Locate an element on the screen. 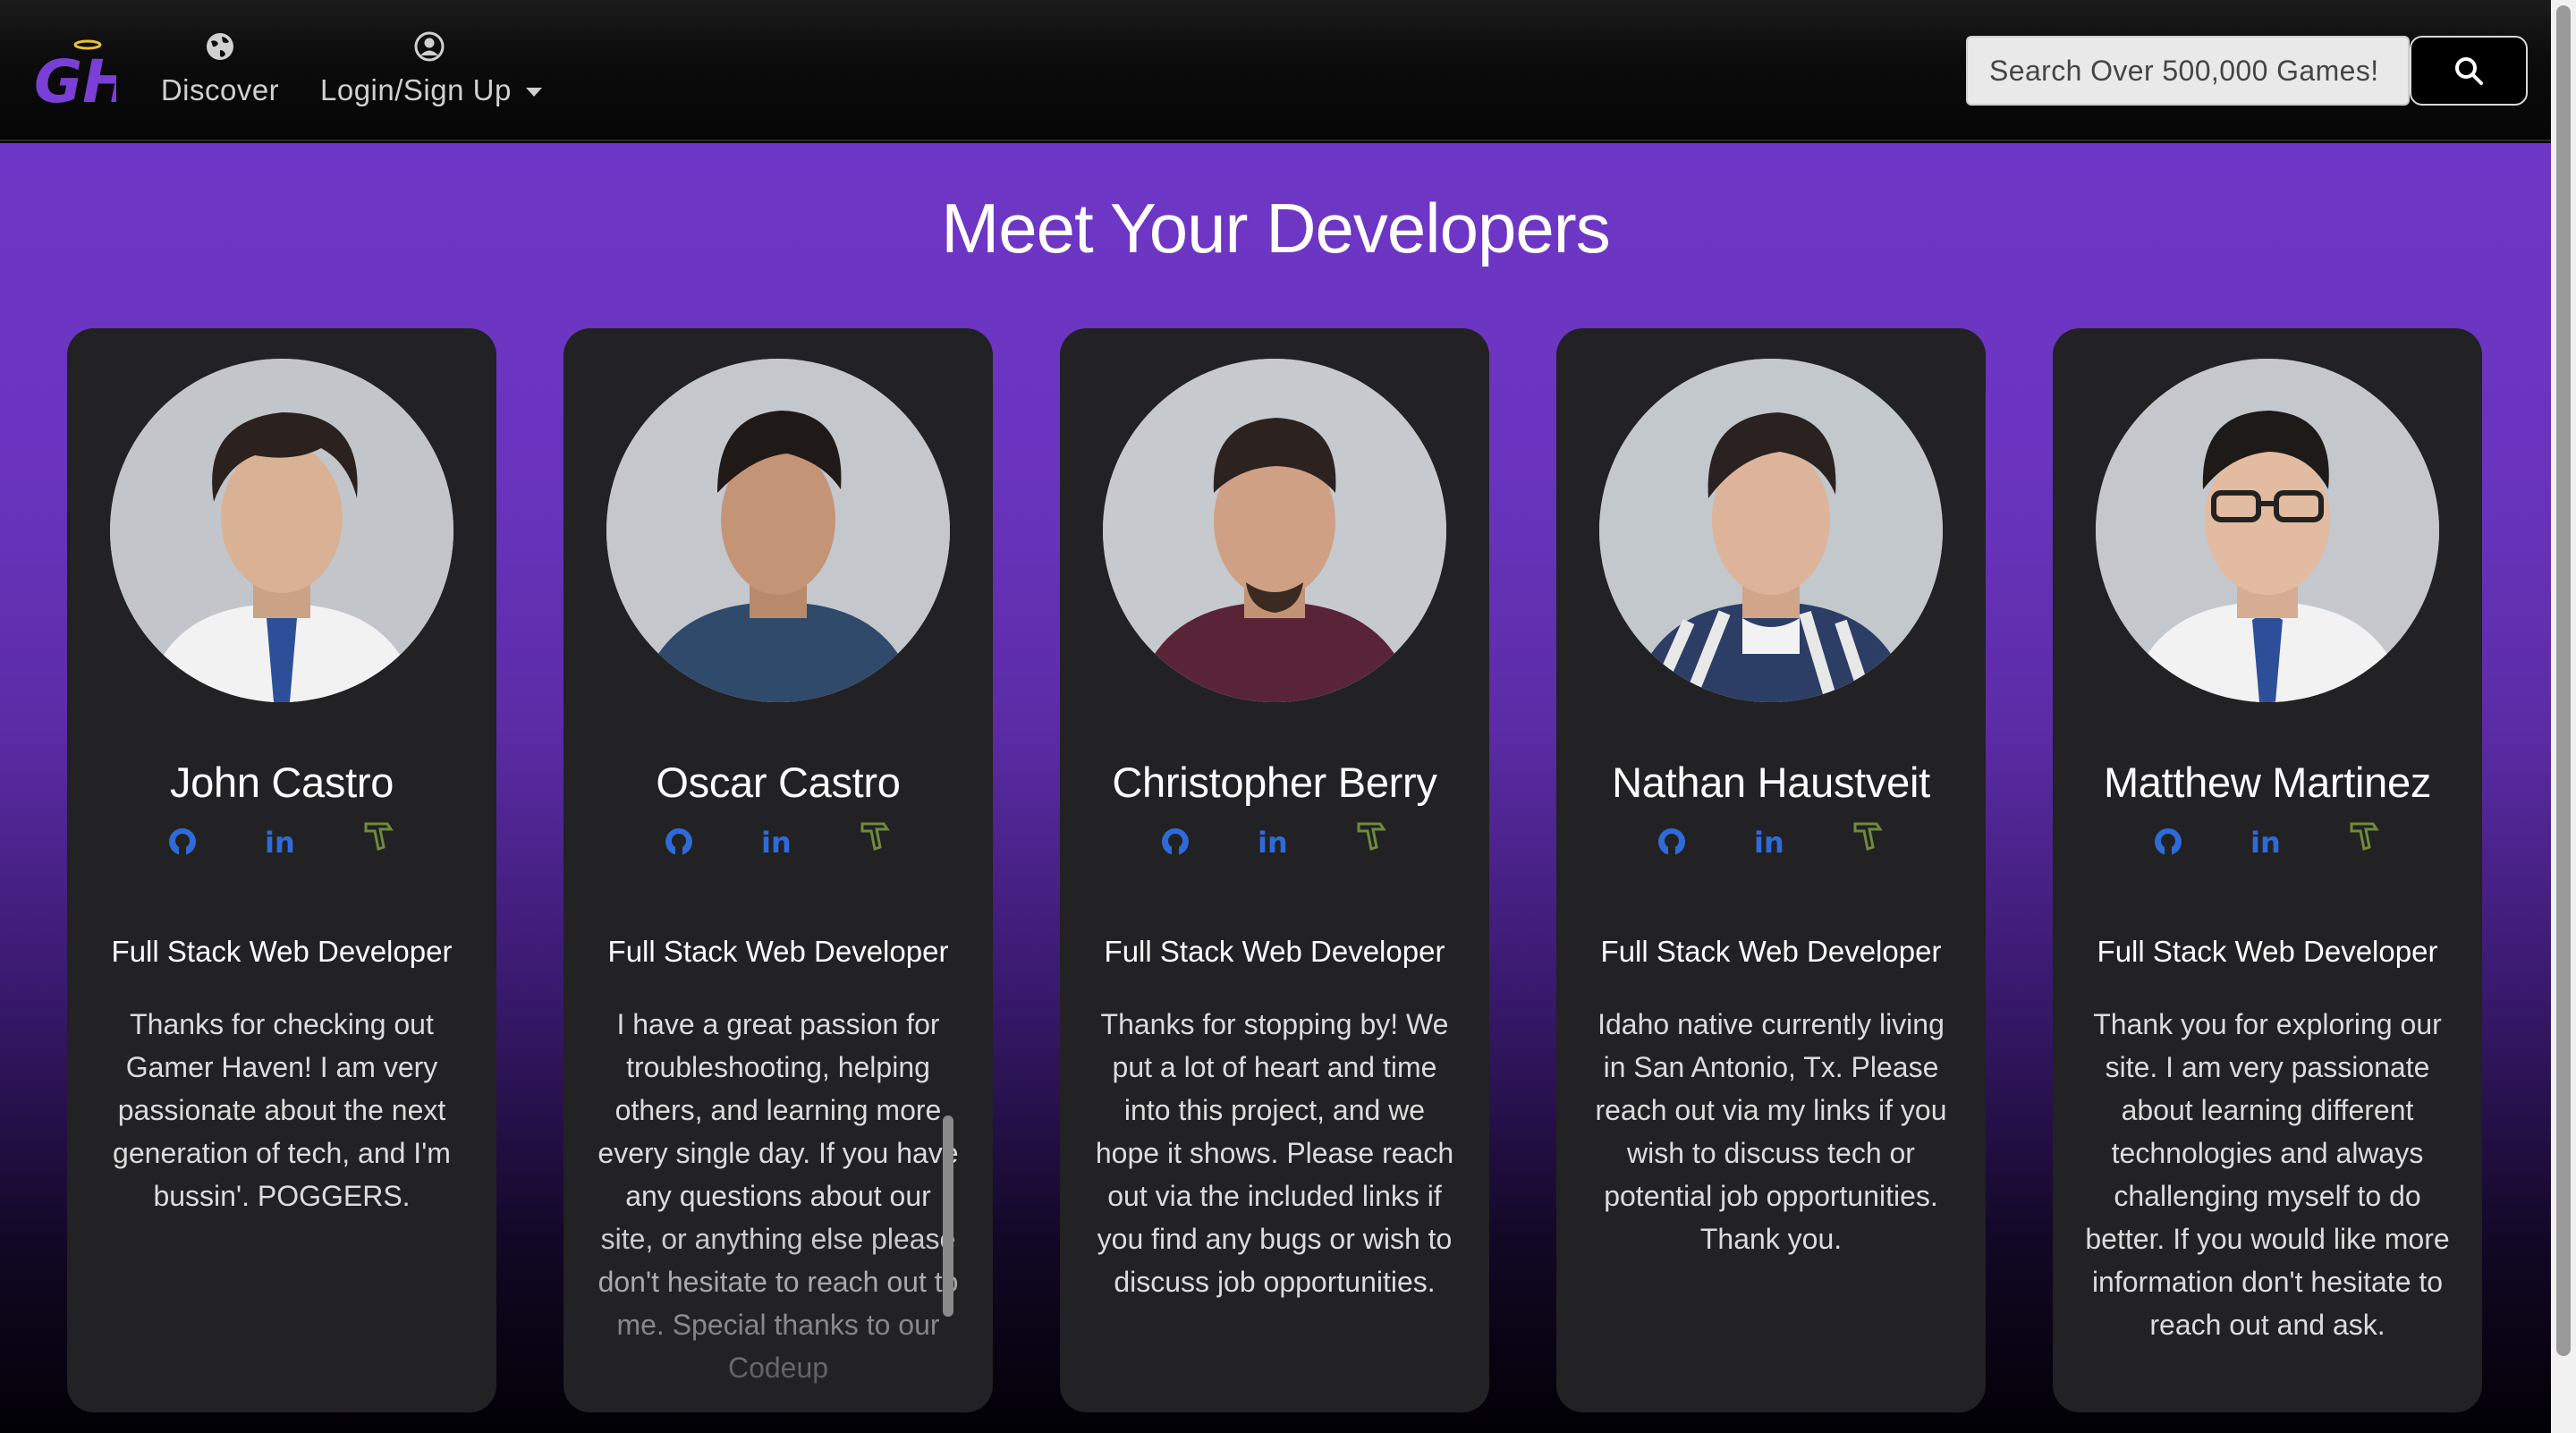 The height and width of the screenshot is (1433, 2576). developer-name: Nathan Haustveit is located at coordinates (1771, 782).